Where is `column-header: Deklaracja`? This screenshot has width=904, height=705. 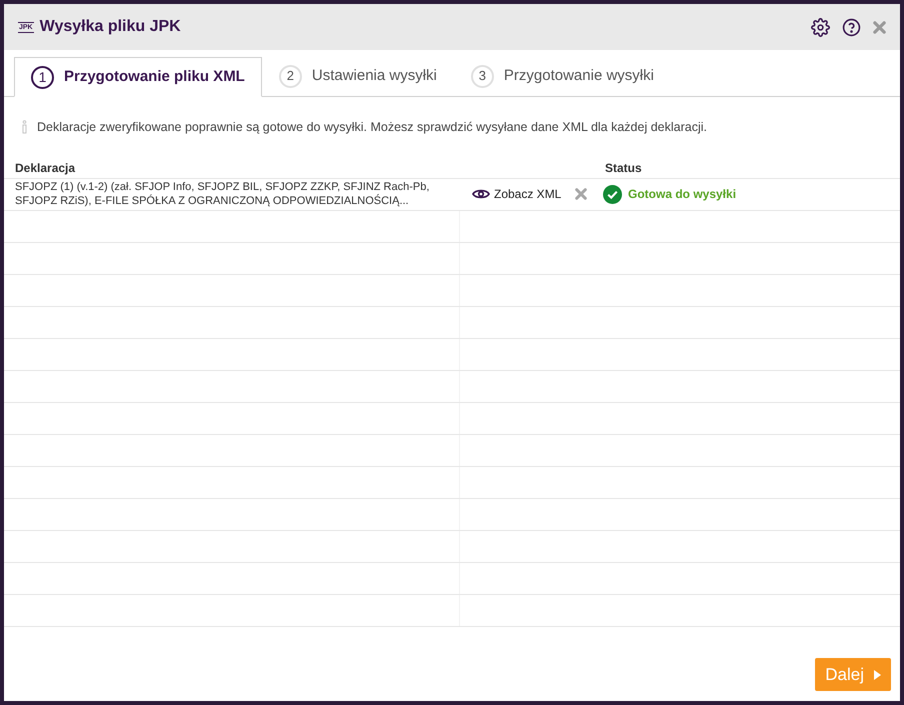 column-header: Deklaracja is located at coordinates (45, 169).